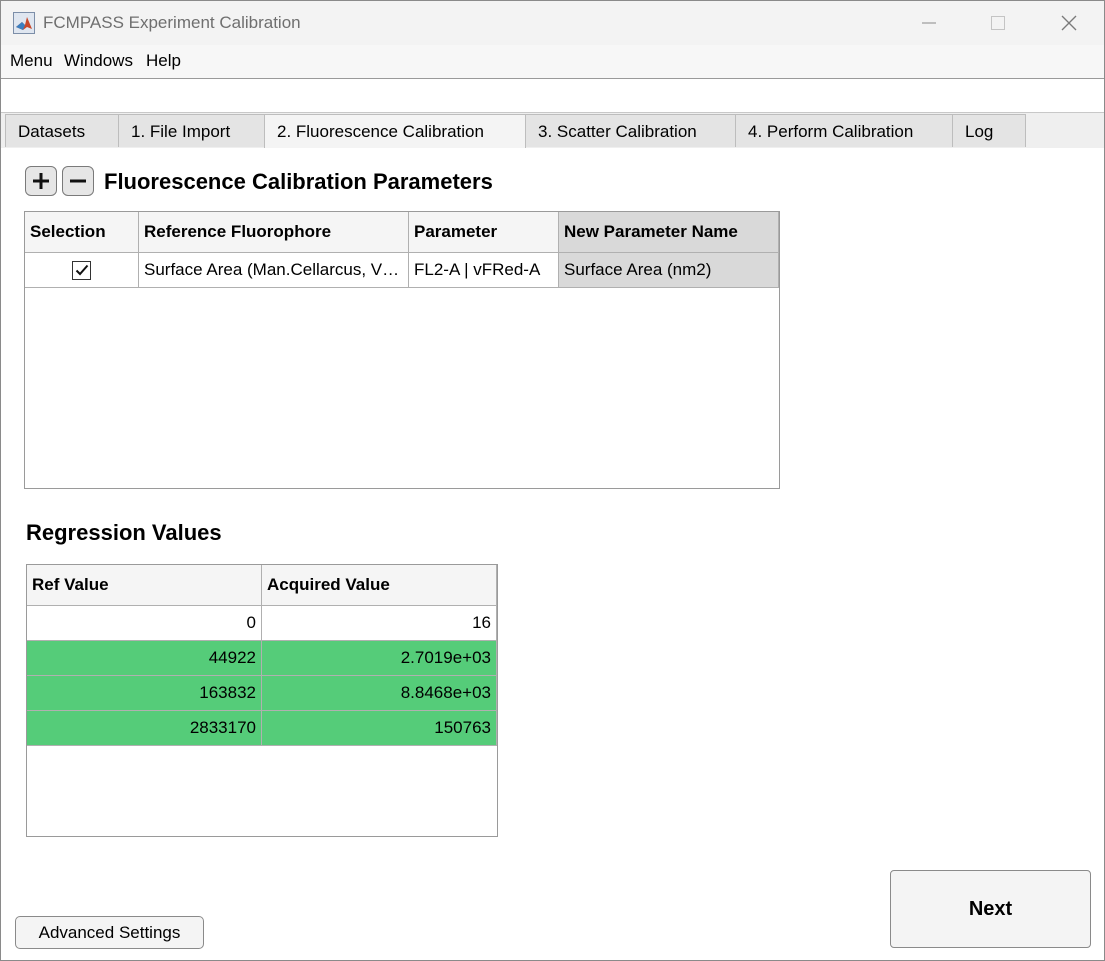 This screenshot has width=1105, height=961. What do you see at coordinates (379, 658) in the screenshot?
I see `table-cell-acquired-value: 2.7019e+03` at bounding box center [379, 658].